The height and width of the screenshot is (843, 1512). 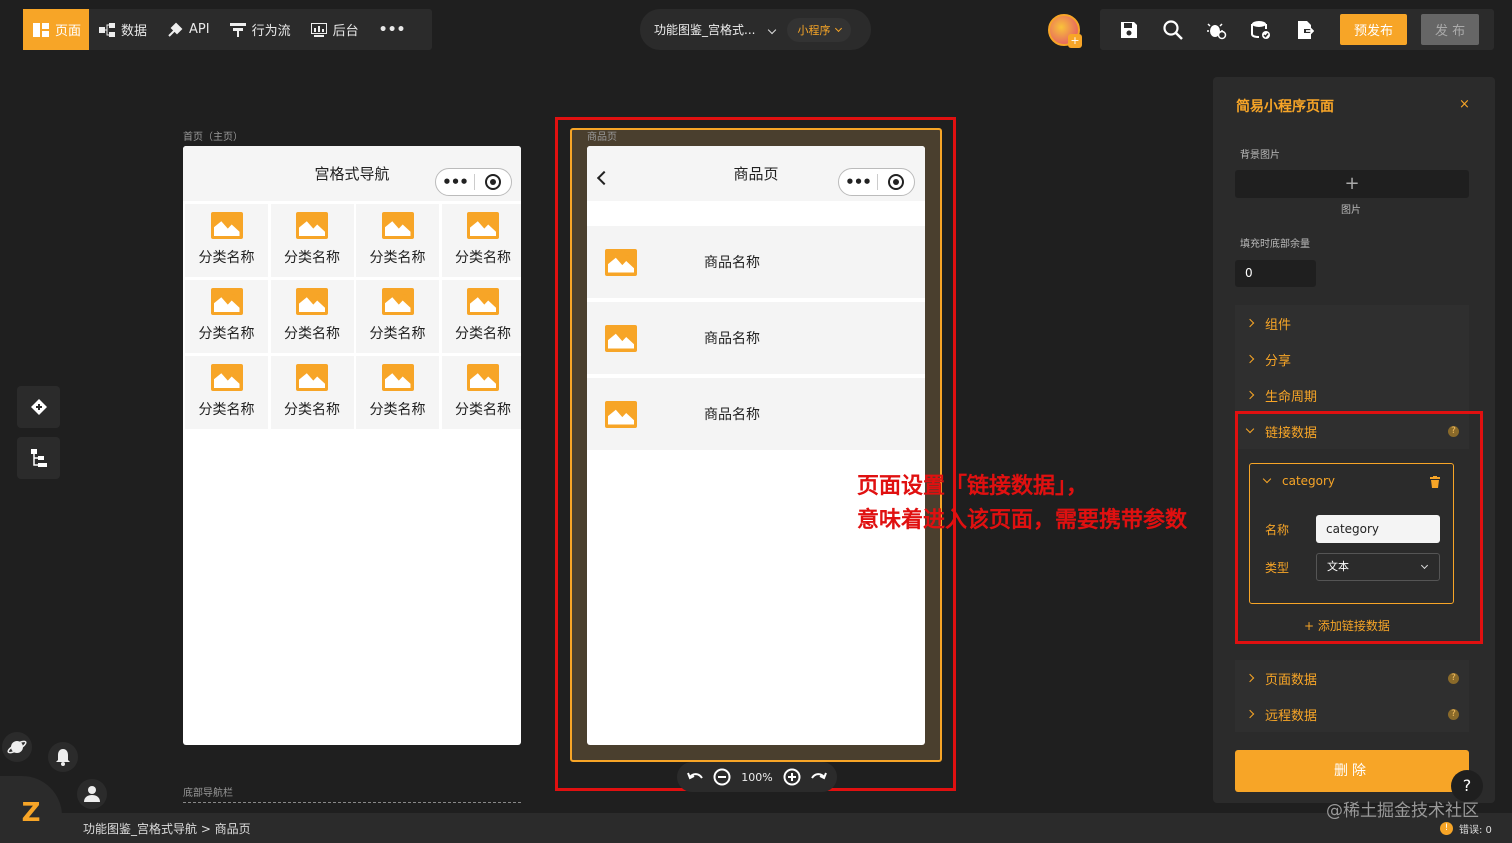 What do you see at coordinates (1075, 41) in the screenshot?
I see `add-collaborator-icon: +` at bounding box center [1075, 41].